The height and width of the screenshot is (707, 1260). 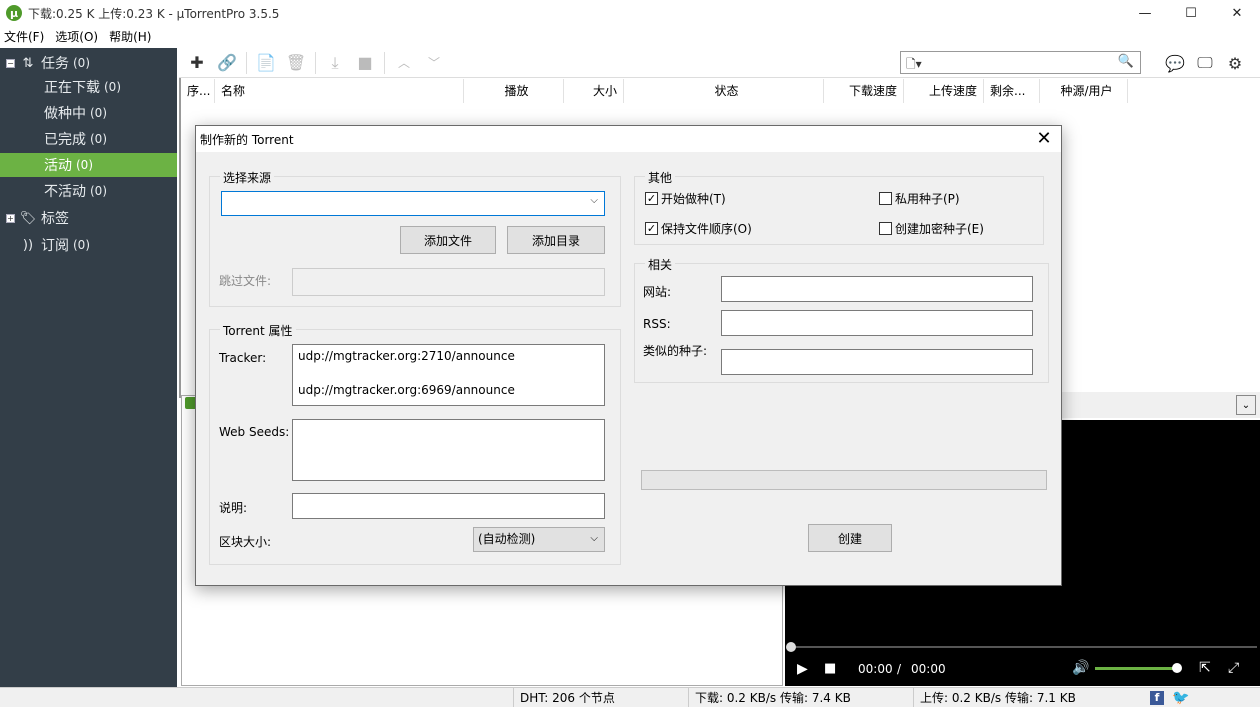 I want to click on sidebar-item-active: 活动 (0), so click(x=88, y=165).